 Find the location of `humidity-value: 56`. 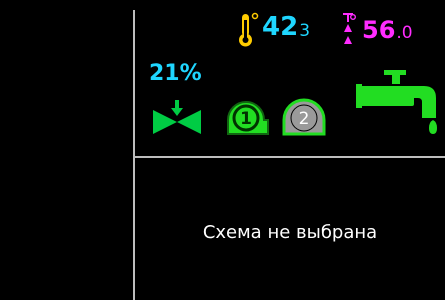

humidity-value: 56 is located at coordinates (379, 30).